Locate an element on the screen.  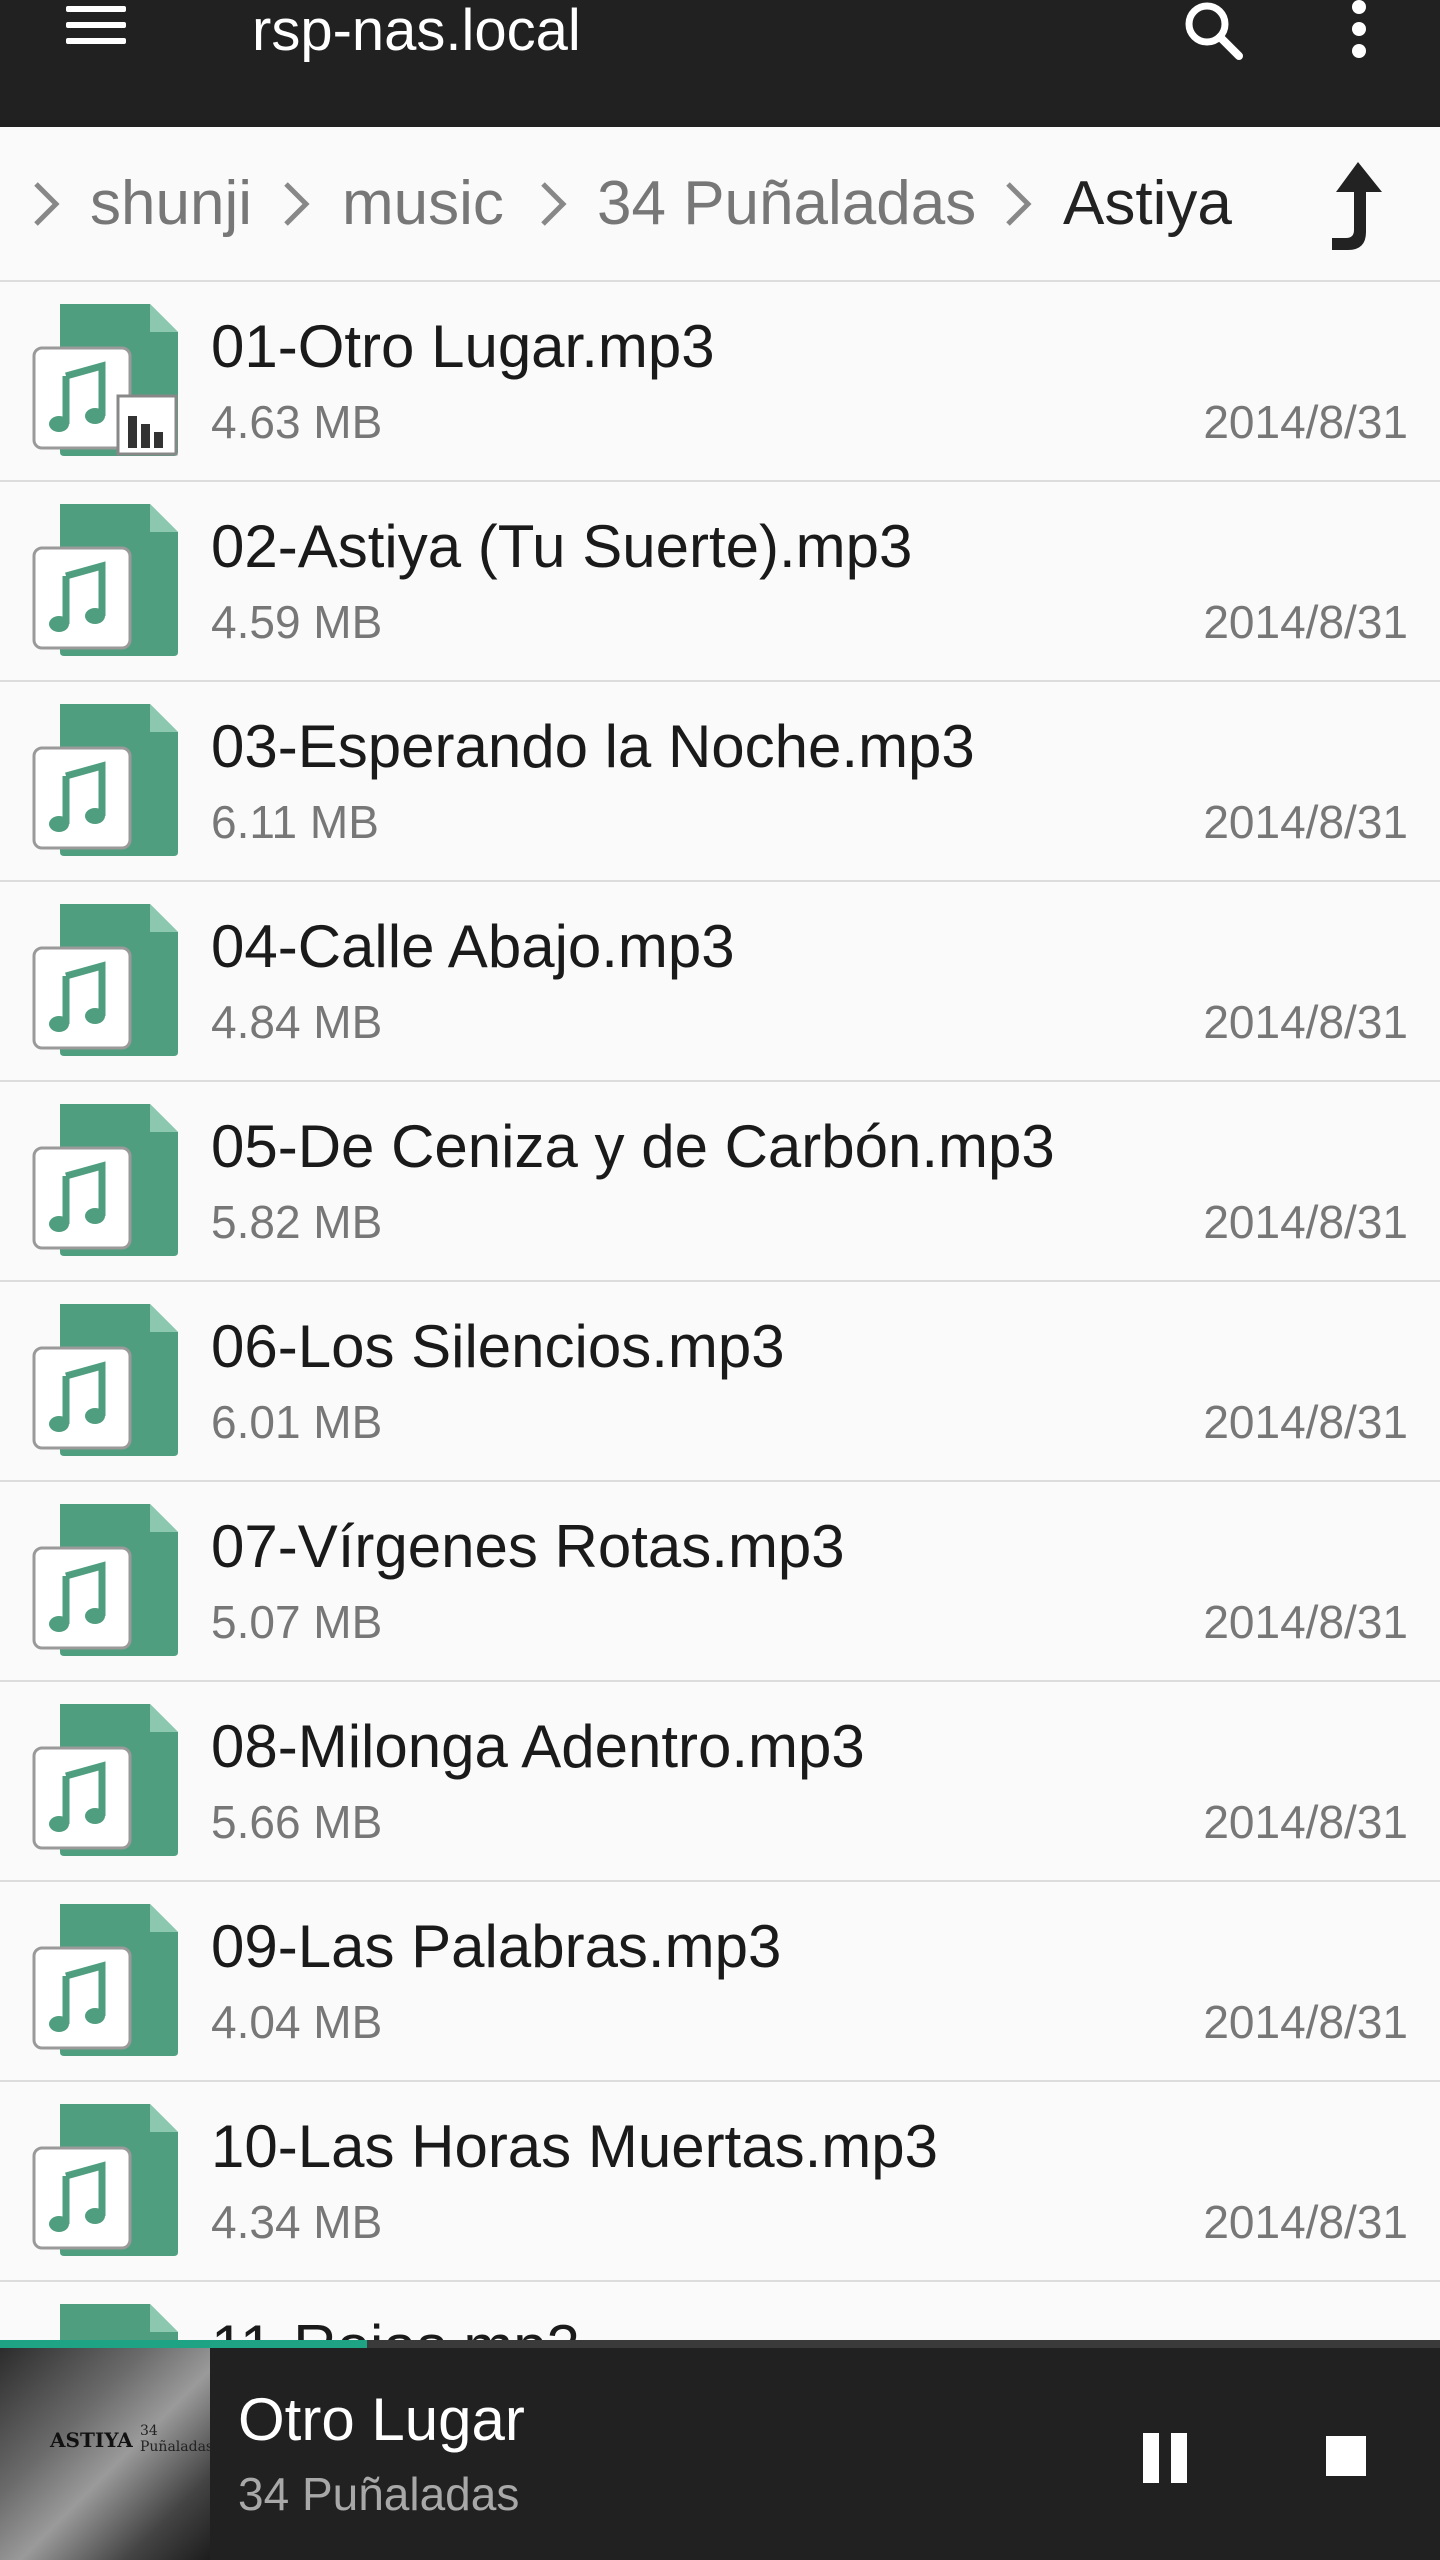
file-list-item: 06-Los Silencios.mp3 6.01 MB 2014/8/31 is located at coordinates (720, 1382).